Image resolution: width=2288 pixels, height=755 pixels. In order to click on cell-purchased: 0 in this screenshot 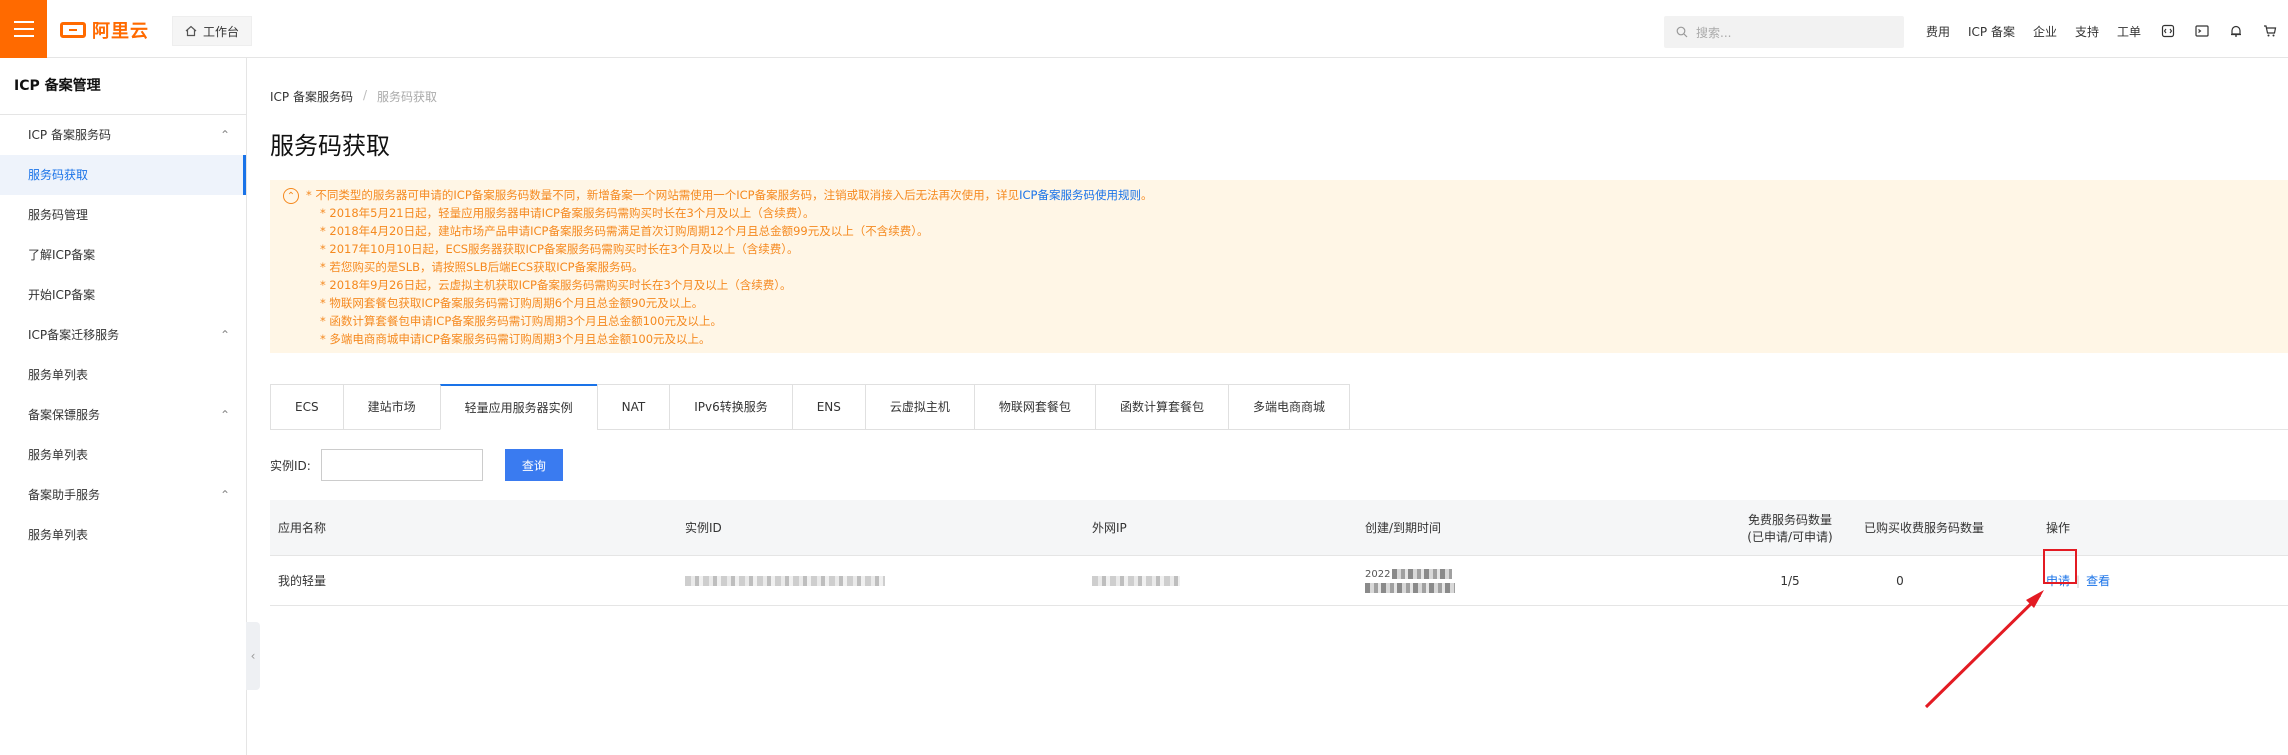, I will do `click(1900, 580)`.